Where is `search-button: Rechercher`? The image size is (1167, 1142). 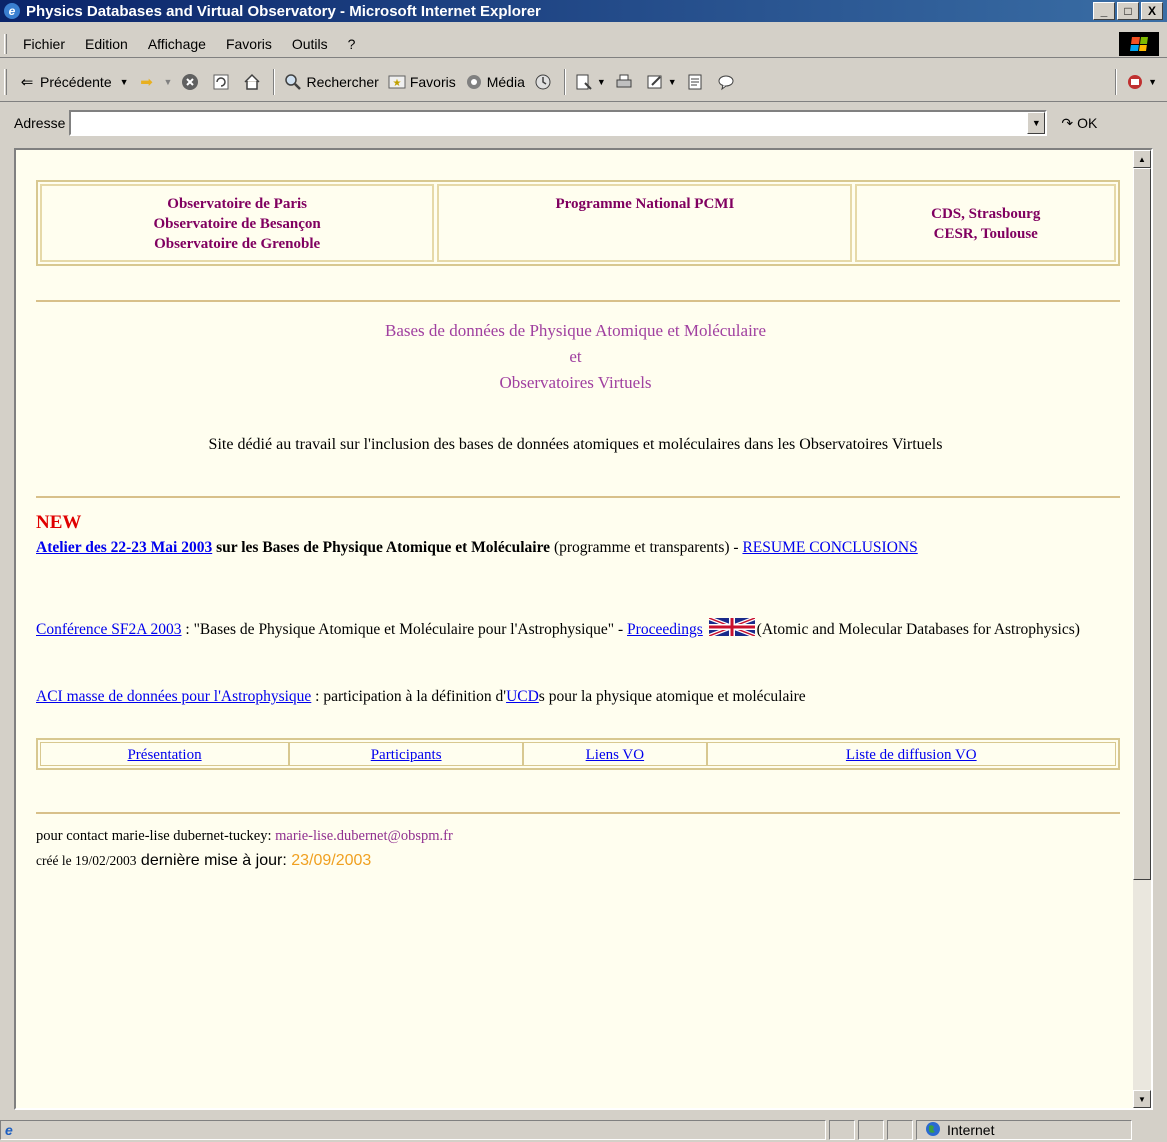
search-button: Rechercher is located at coordinates (330, 82).